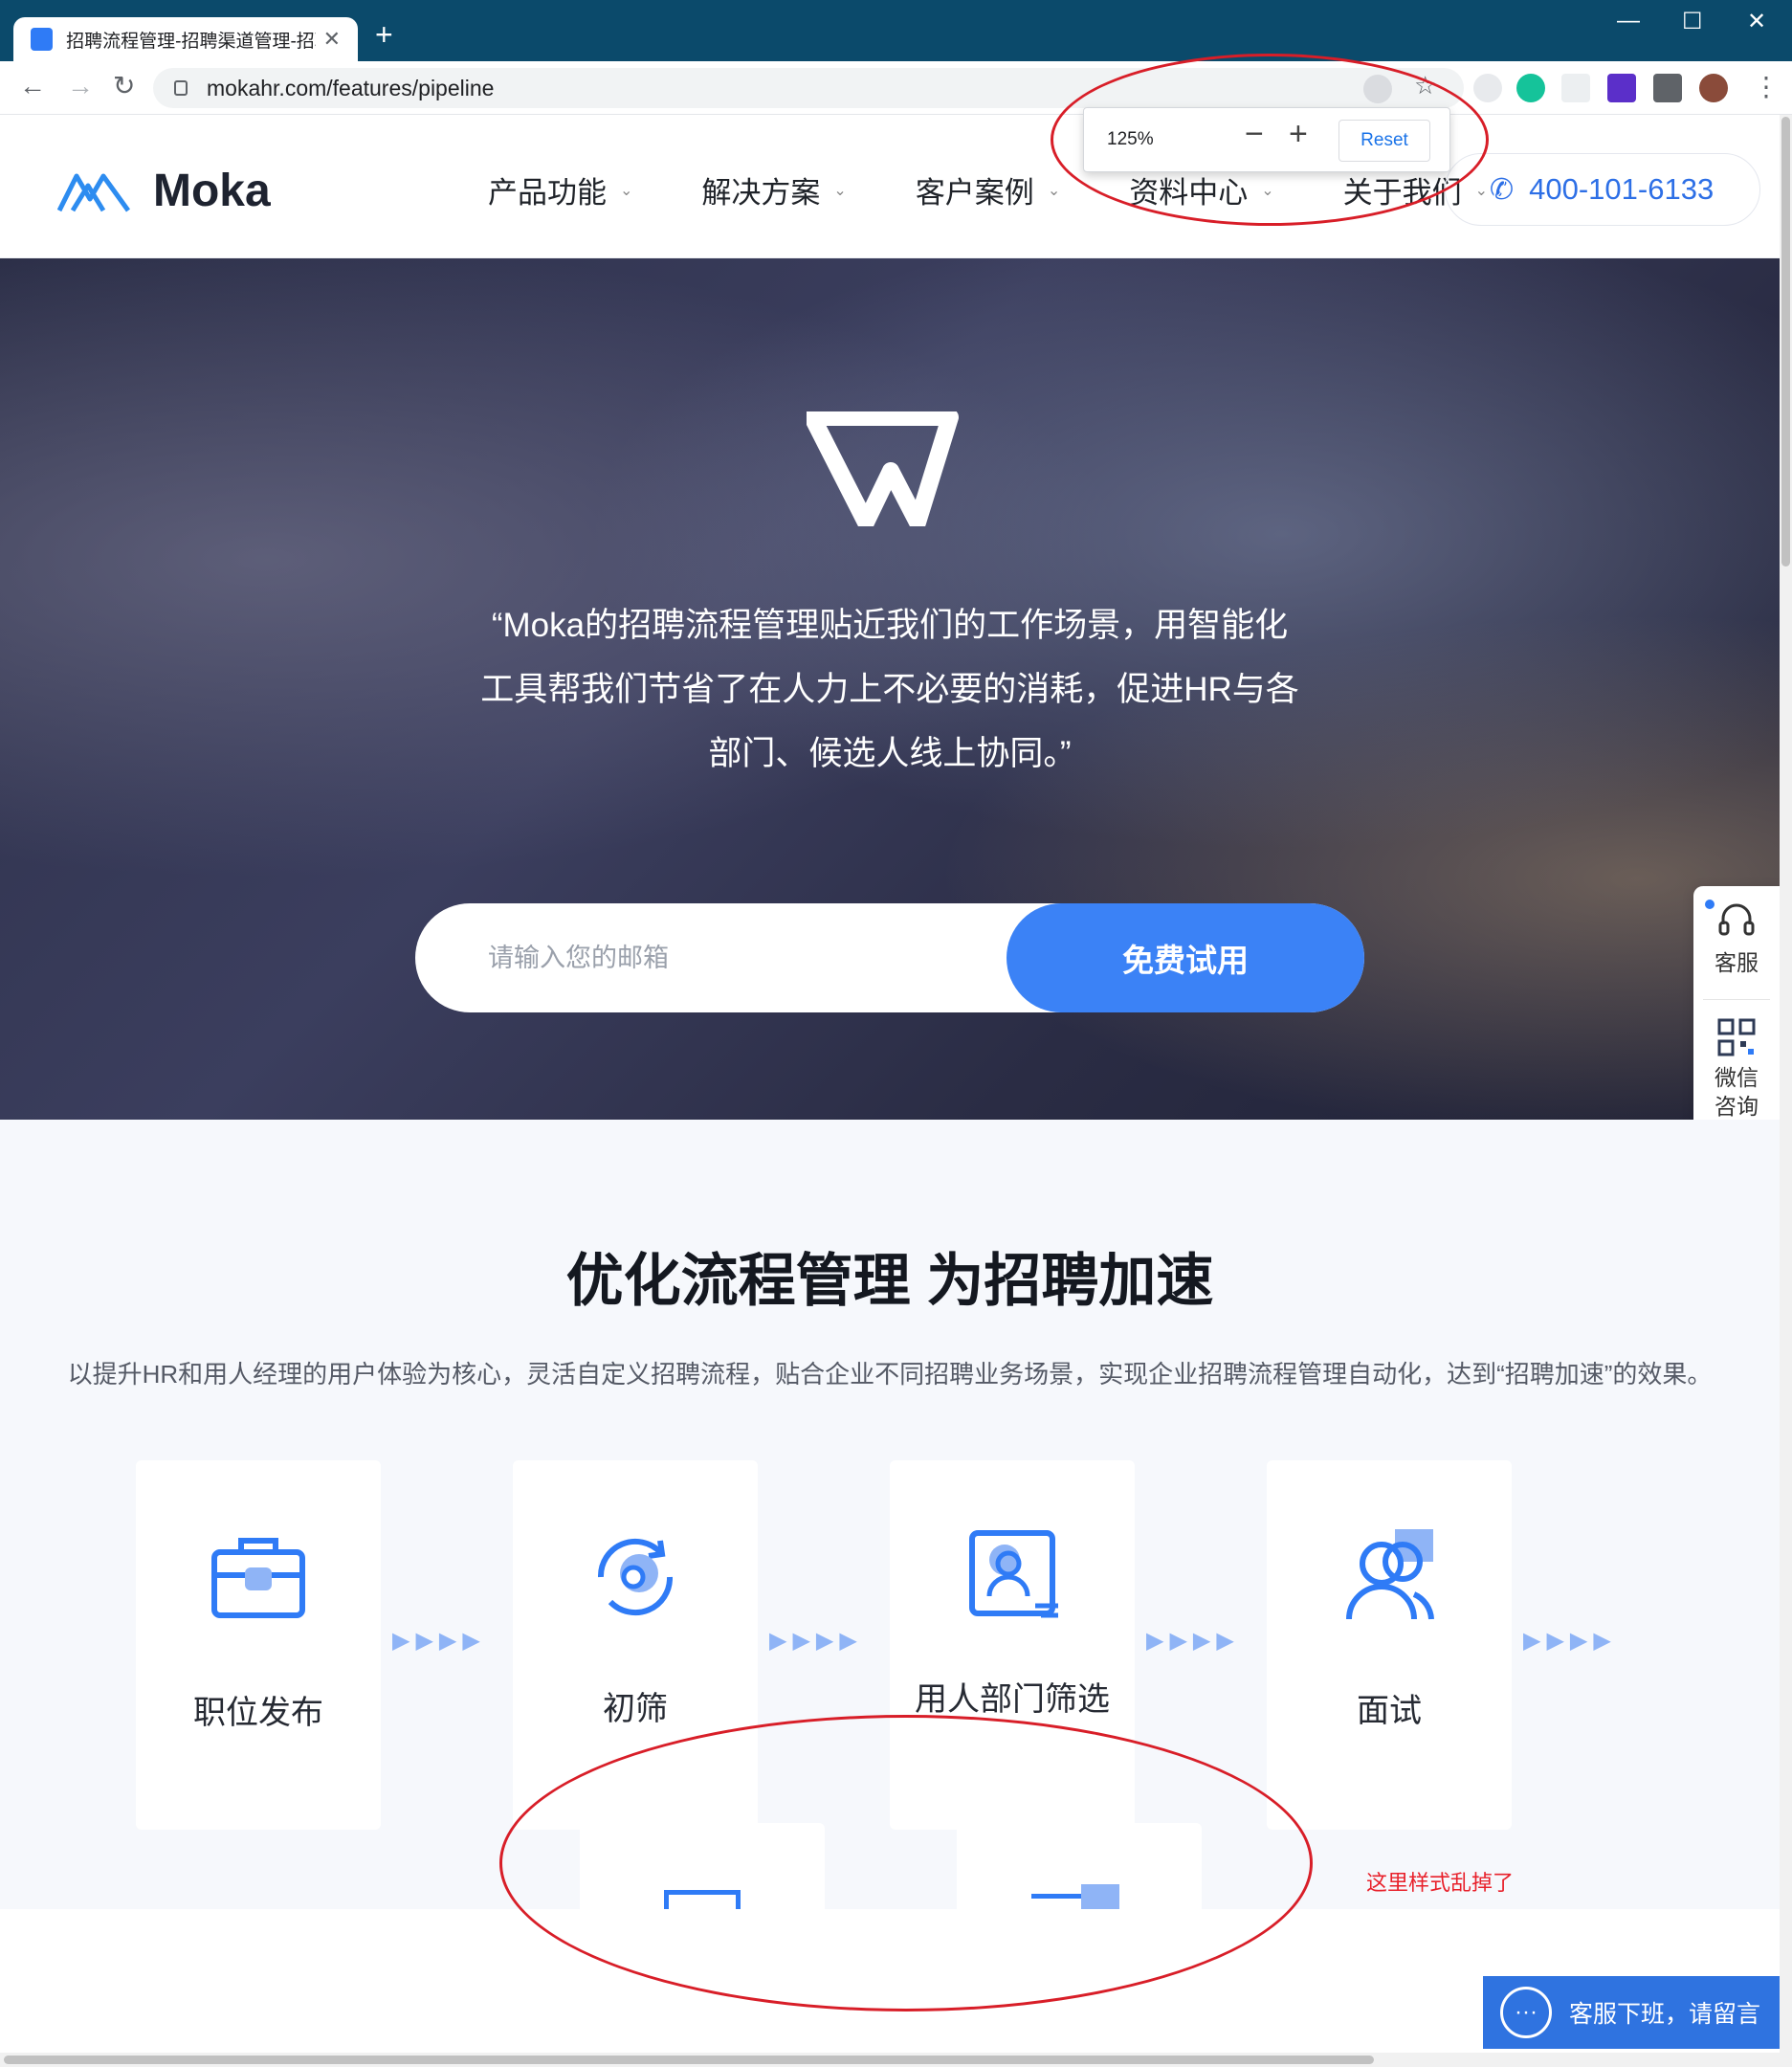 This screenshot has width=1792, height=2067. Describe the element at coordinates (1502, 190) in the screenshot. I see `phone-icon: ✆` at that location.